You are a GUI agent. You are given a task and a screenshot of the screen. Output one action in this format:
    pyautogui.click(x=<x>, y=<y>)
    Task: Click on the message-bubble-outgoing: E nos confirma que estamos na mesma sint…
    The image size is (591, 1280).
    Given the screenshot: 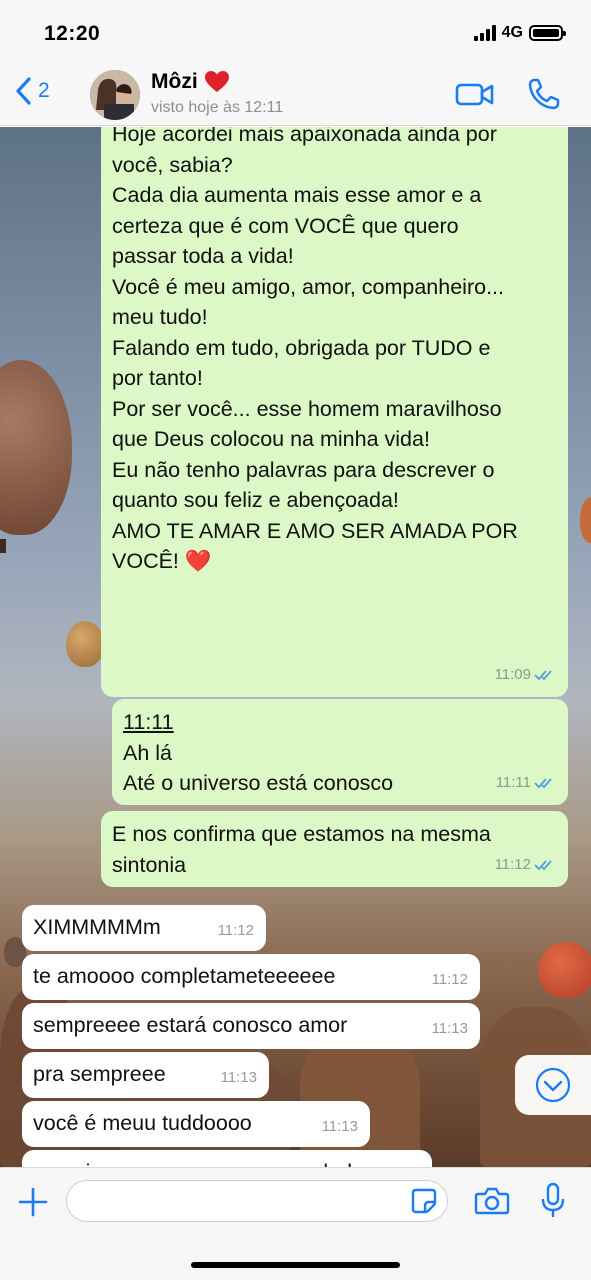 What is the action you would take?
    pyautogui.click(x=334, y=849)
    